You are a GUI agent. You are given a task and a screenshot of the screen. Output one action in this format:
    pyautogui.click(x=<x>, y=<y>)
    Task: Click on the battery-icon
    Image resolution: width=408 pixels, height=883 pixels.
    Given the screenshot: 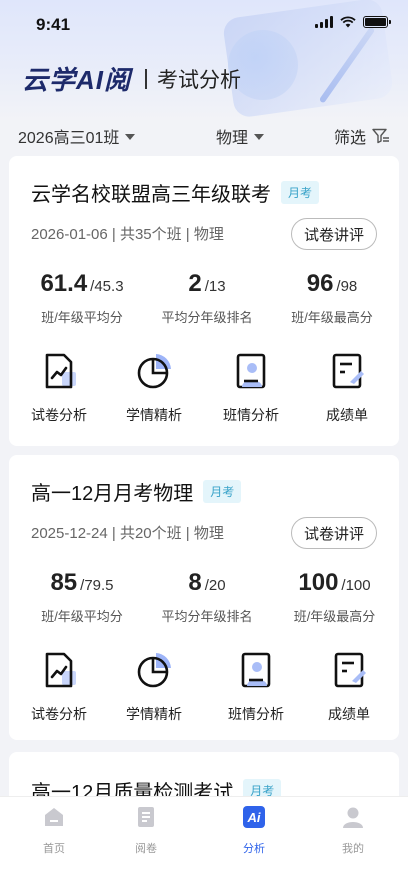 What is the action you would take?
    pyautogui.click(x=377, y=22)
    